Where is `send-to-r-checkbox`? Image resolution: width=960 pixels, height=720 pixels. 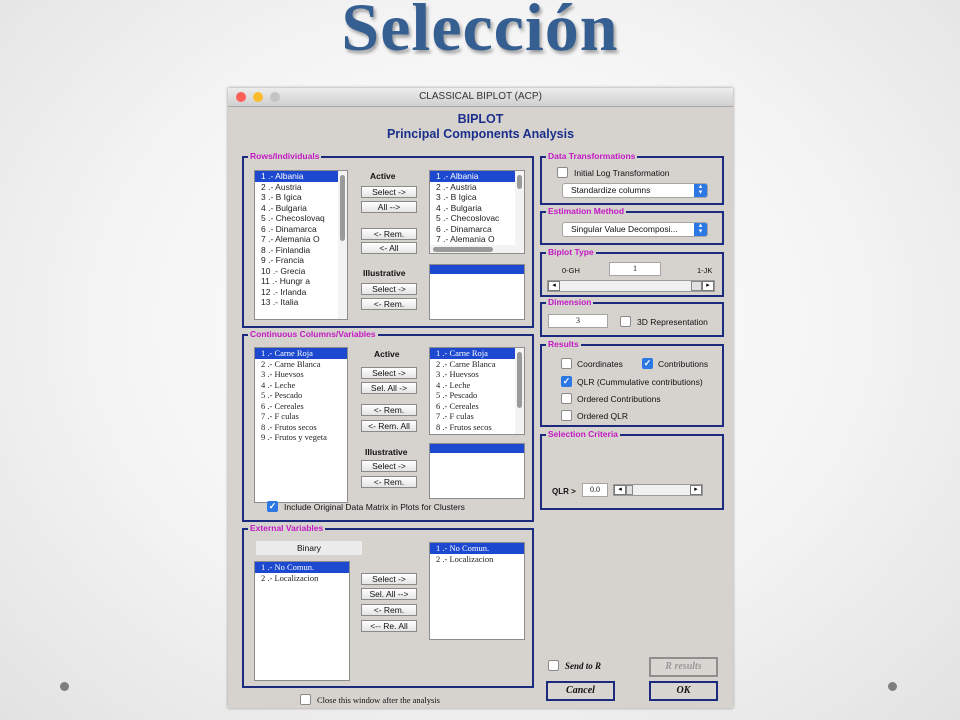
send-to-r-checkbox is located at coordinates (553, 665).